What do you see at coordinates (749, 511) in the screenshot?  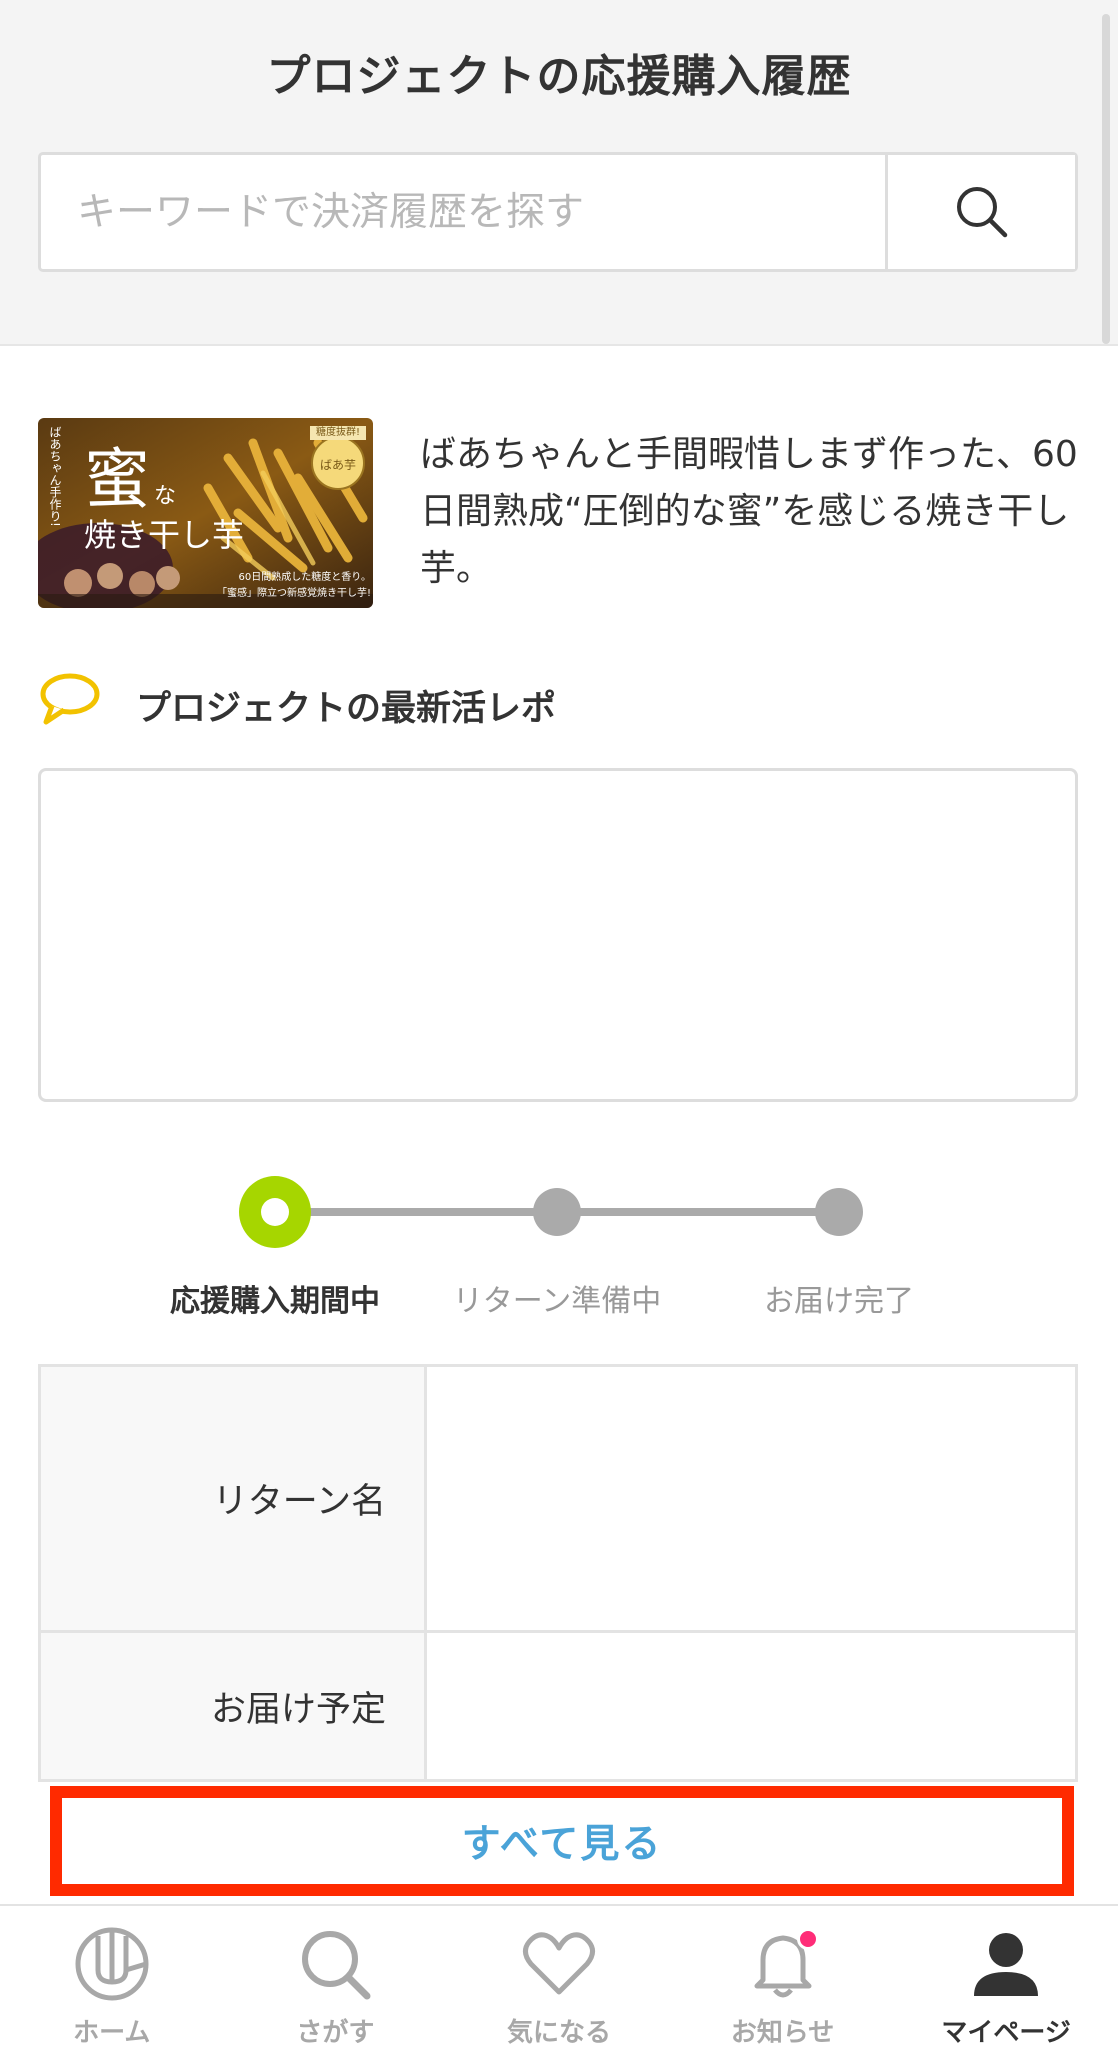 I see `project-description: ばあちゃんと手間暇惜しまず作った、60日間熟成“圧倒的な蜜”を感じる焼き干し芋。` at bounding box center [749, 511].